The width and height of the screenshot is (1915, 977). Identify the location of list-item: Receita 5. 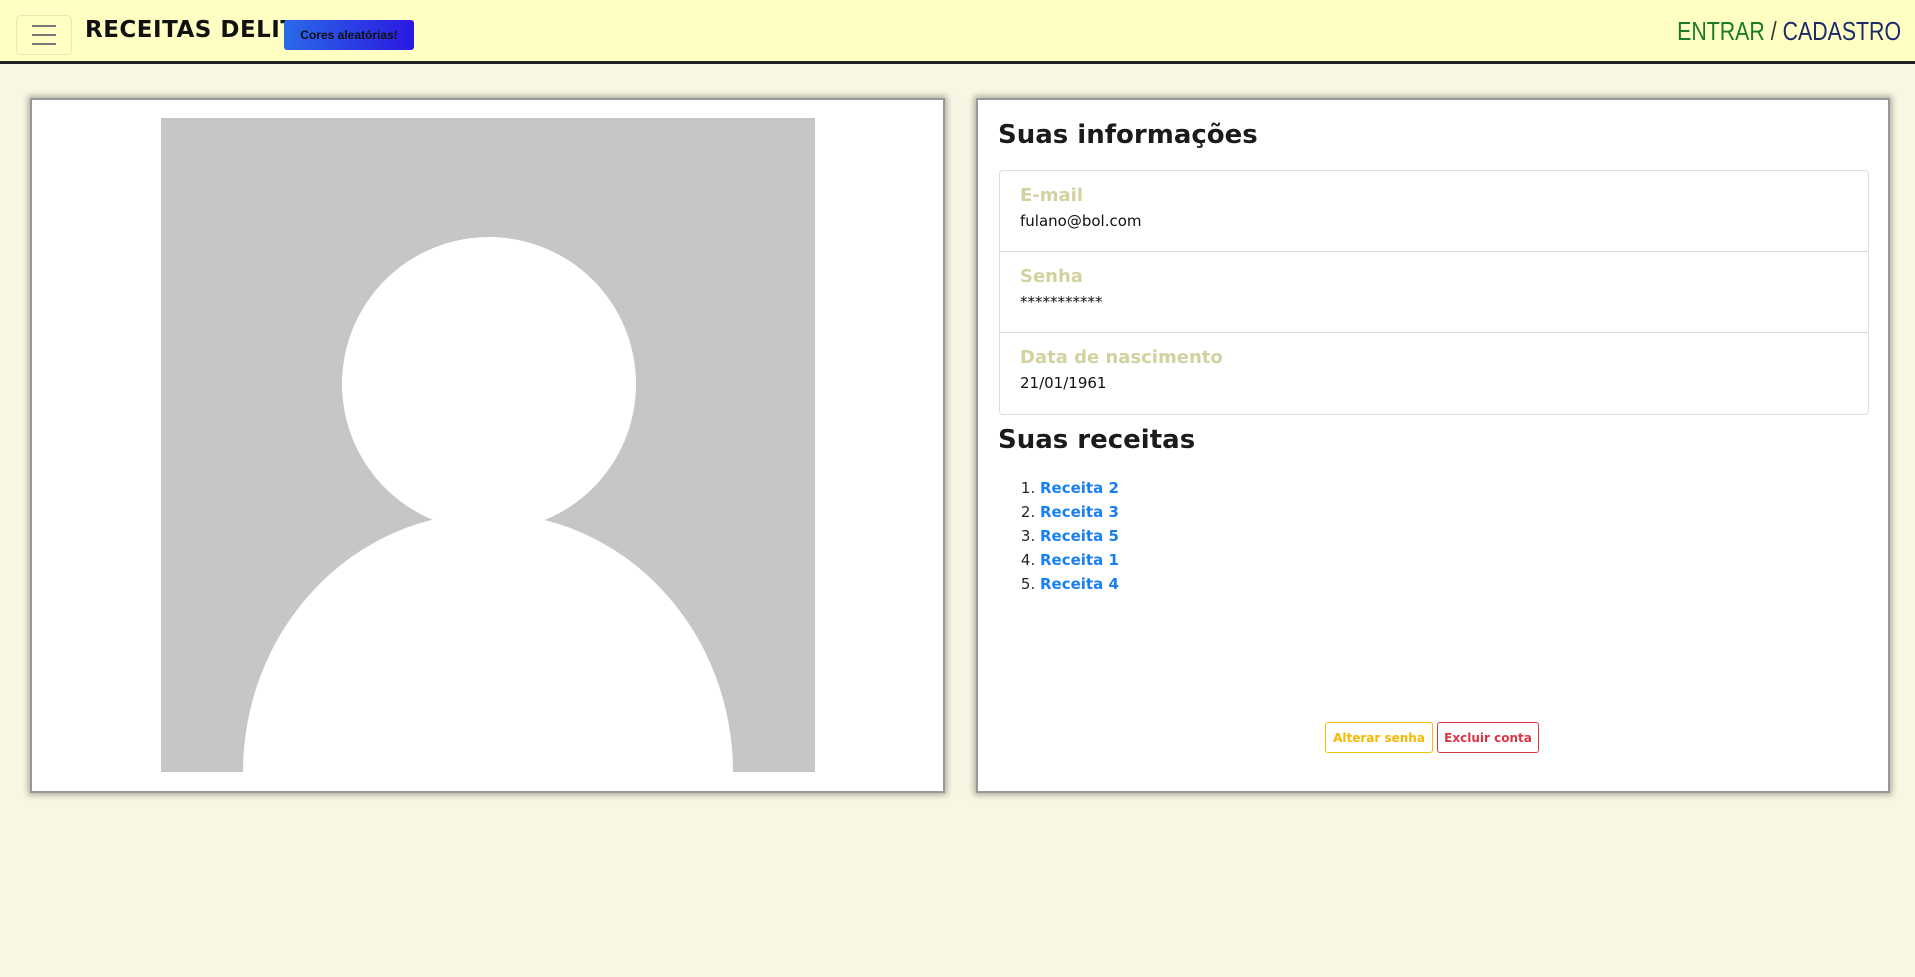
(1079, 536).